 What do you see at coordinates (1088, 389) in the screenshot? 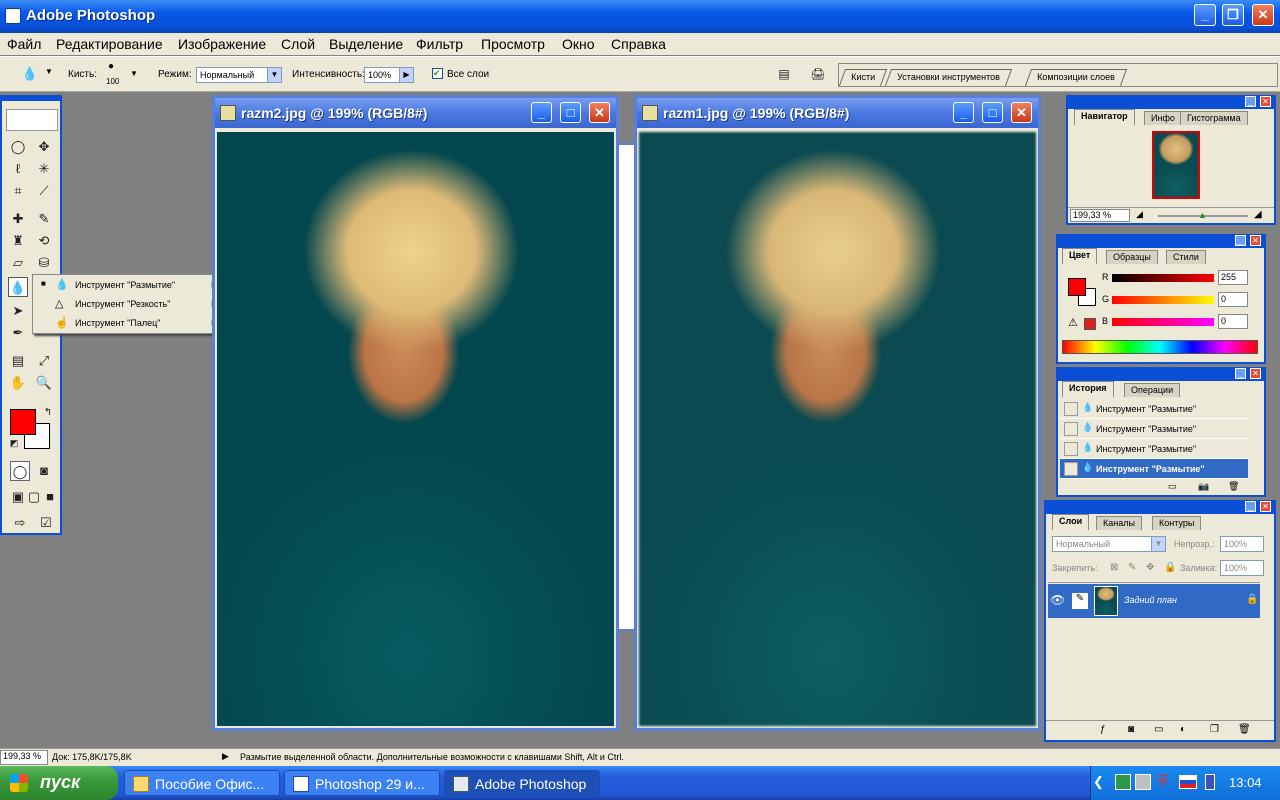
I see `tab-history: История` at bounding box center [1088, 389].